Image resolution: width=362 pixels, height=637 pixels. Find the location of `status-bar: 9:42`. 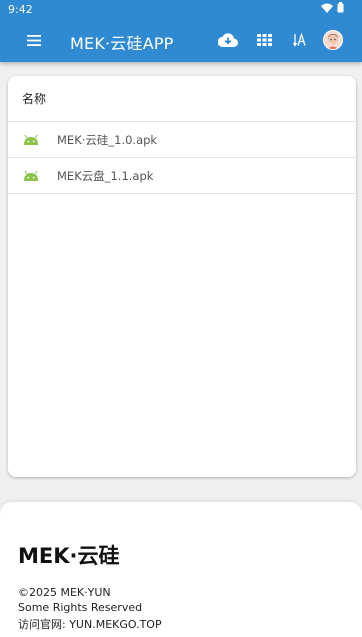

status-bar: 9:42 is located at coordinates (181, 9).